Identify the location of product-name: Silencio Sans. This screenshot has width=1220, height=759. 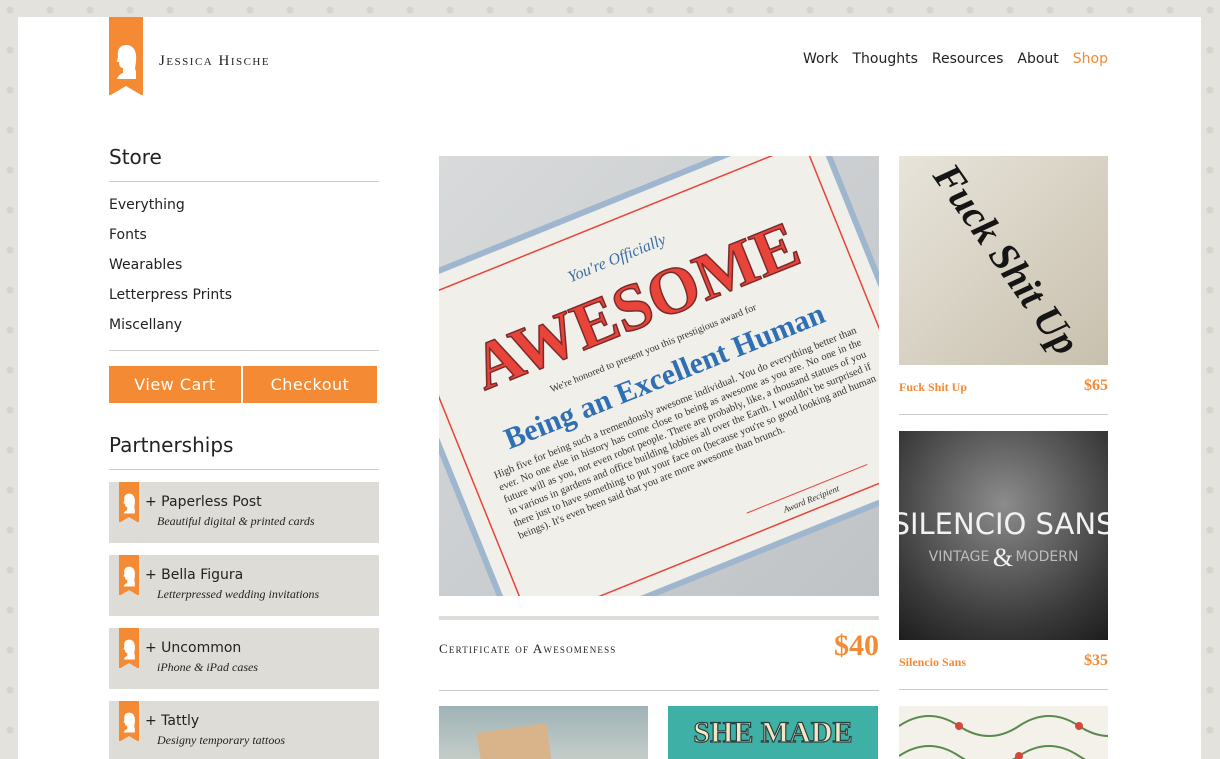
(932, 662).